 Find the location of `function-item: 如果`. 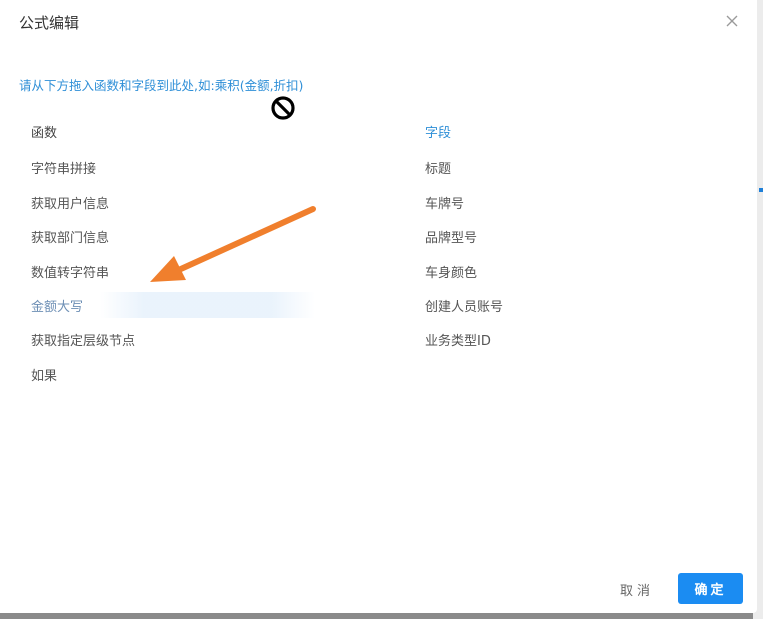

function-item: 如果 is located at coordinates (44, 374).